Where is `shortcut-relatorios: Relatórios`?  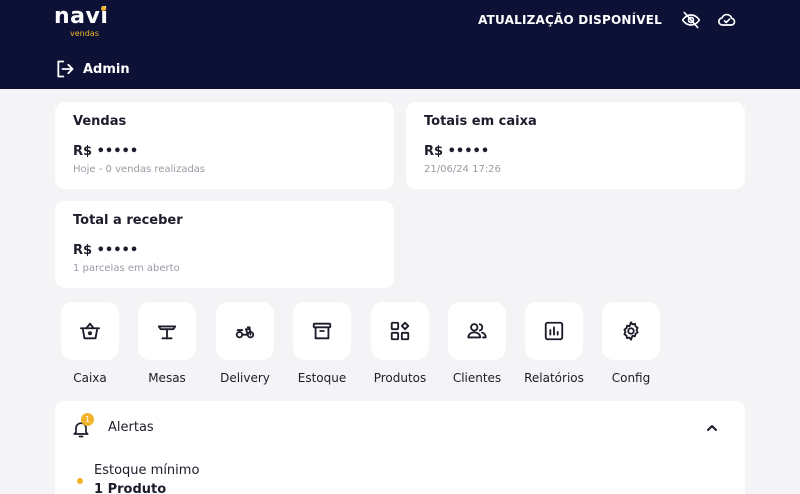
shortcut-relatorios: Relatórios is located at coordinates (554, 345).